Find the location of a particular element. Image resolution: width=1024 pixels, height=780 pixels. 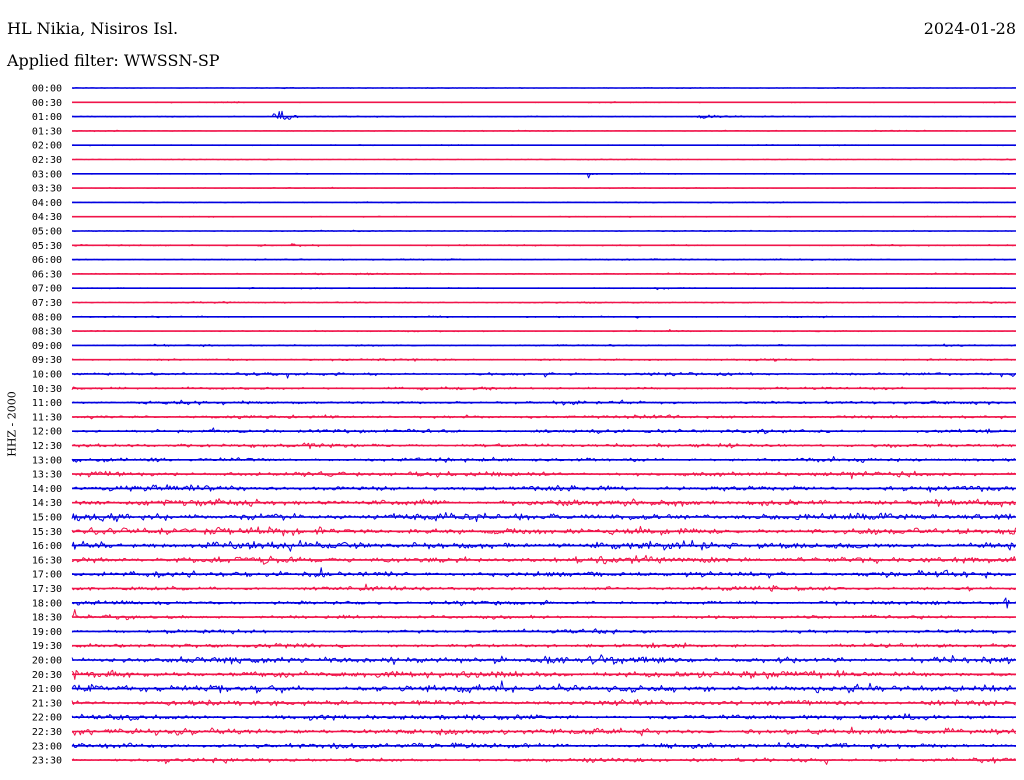

time-label: 20:00 is located at coordinates (47, 661).